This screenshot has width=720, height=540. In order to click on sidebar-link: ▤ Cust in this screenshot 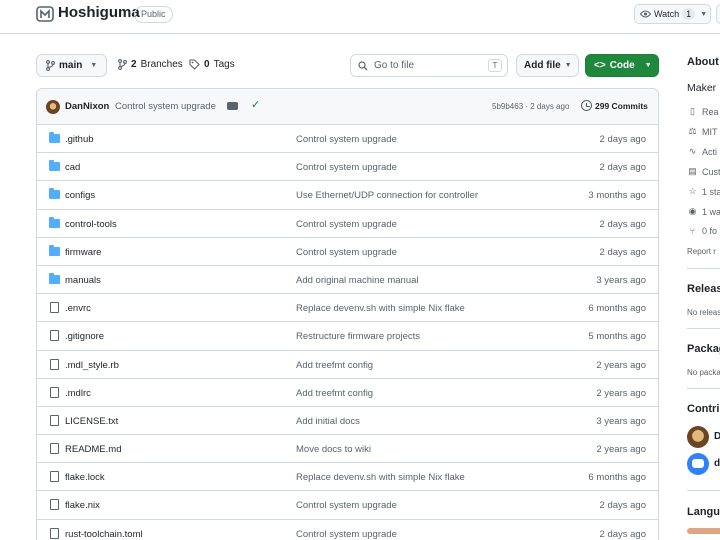, I will do `click(703, 171)`.